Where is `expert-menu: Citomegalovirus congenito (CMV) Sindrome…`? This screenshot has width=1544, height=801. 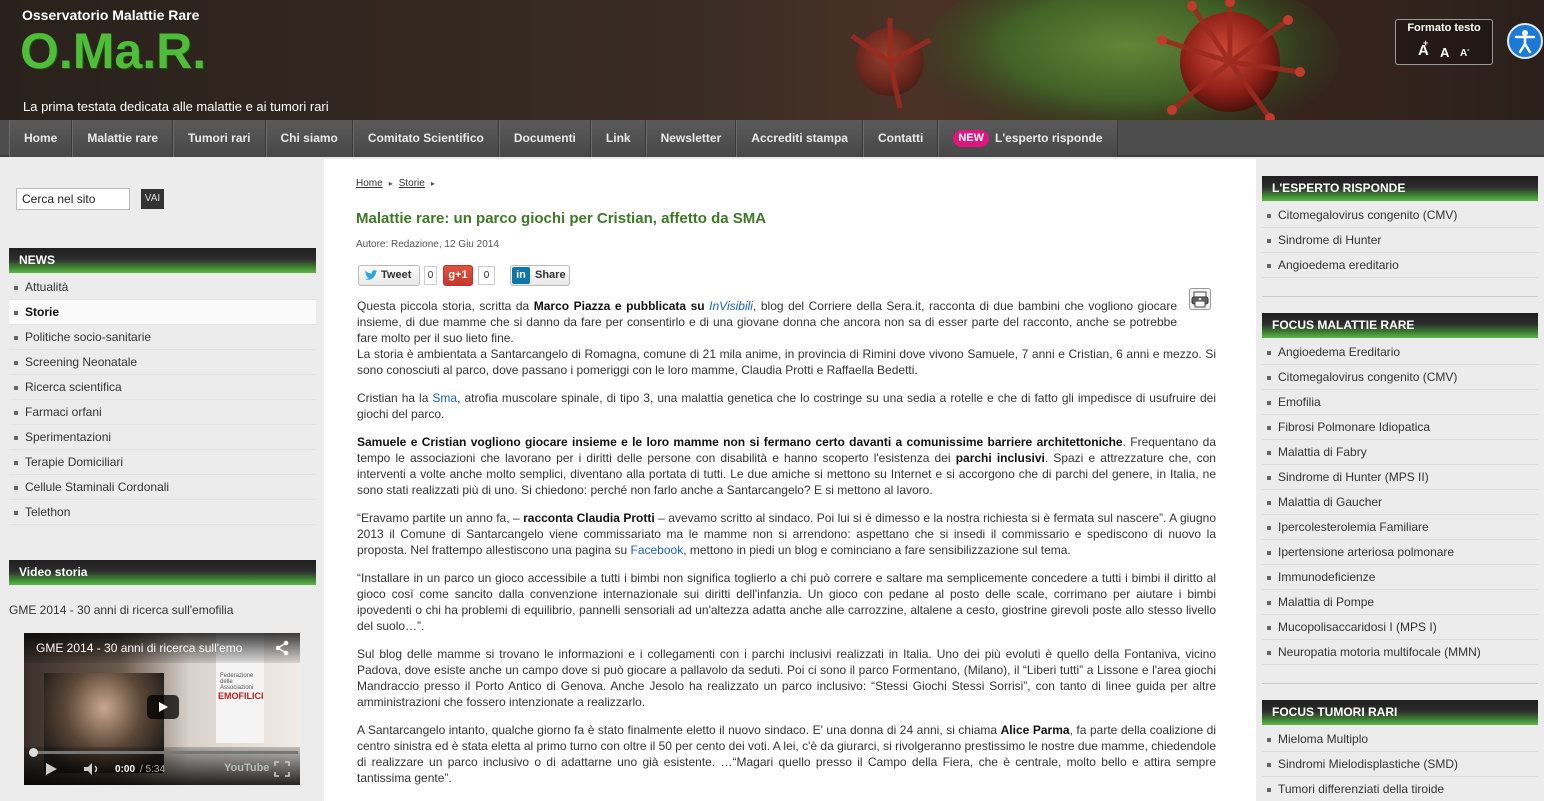
expert-menu: Citomegalovirus congenito (CMV) Sindrome… is located at coordinates (1400, 240).